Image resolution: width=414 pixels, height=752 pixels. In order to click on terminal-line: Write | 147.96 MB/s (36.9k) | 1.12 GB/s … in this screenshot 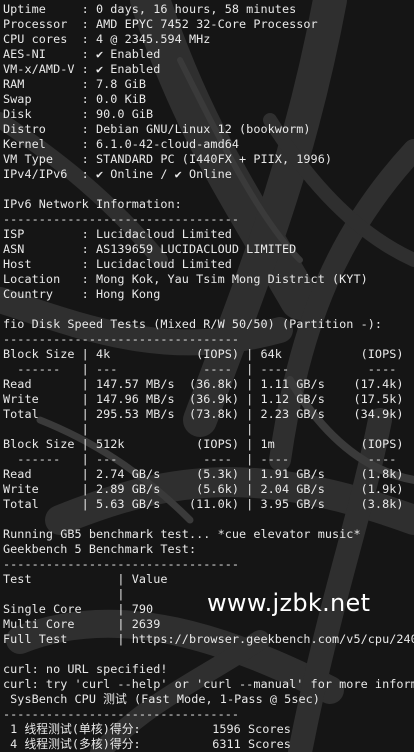, I will do `click(203, 399)`.